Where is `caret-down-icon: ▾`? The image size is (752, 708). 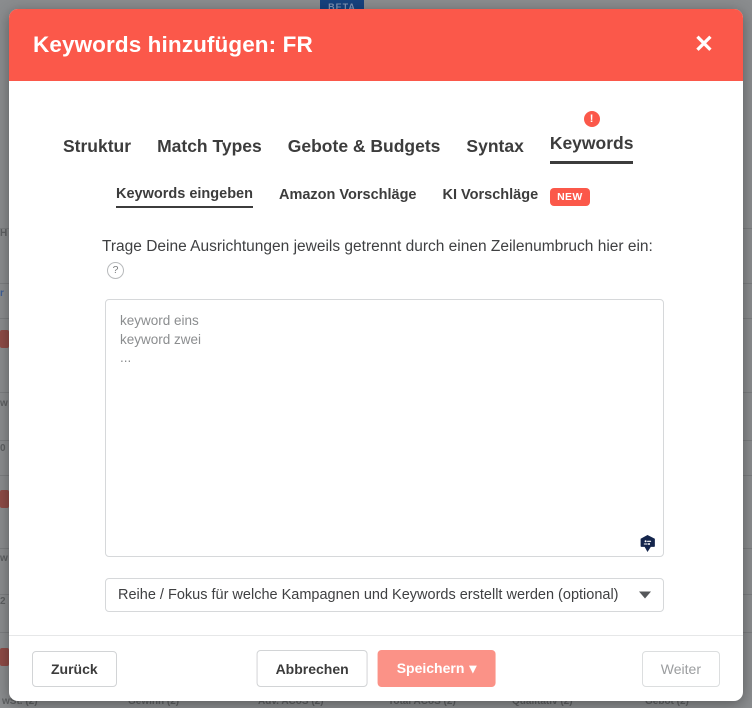 caret-down-icon: ▾ is located at coordinates (473, 668).